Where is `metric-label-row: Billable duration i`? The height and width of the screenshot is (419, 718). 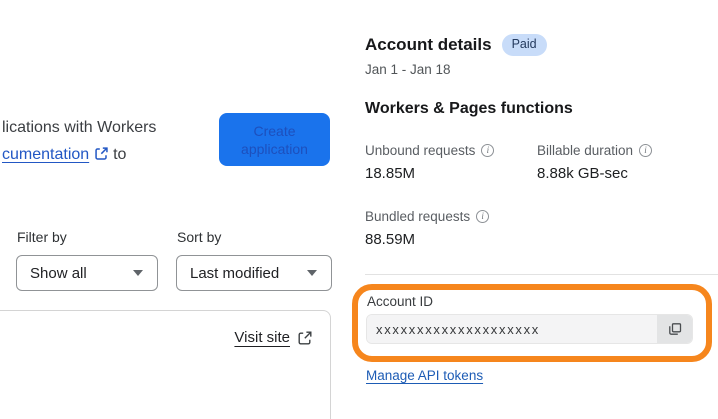 metric-label-row: Billable duration i is located at coordinates (622, 150).